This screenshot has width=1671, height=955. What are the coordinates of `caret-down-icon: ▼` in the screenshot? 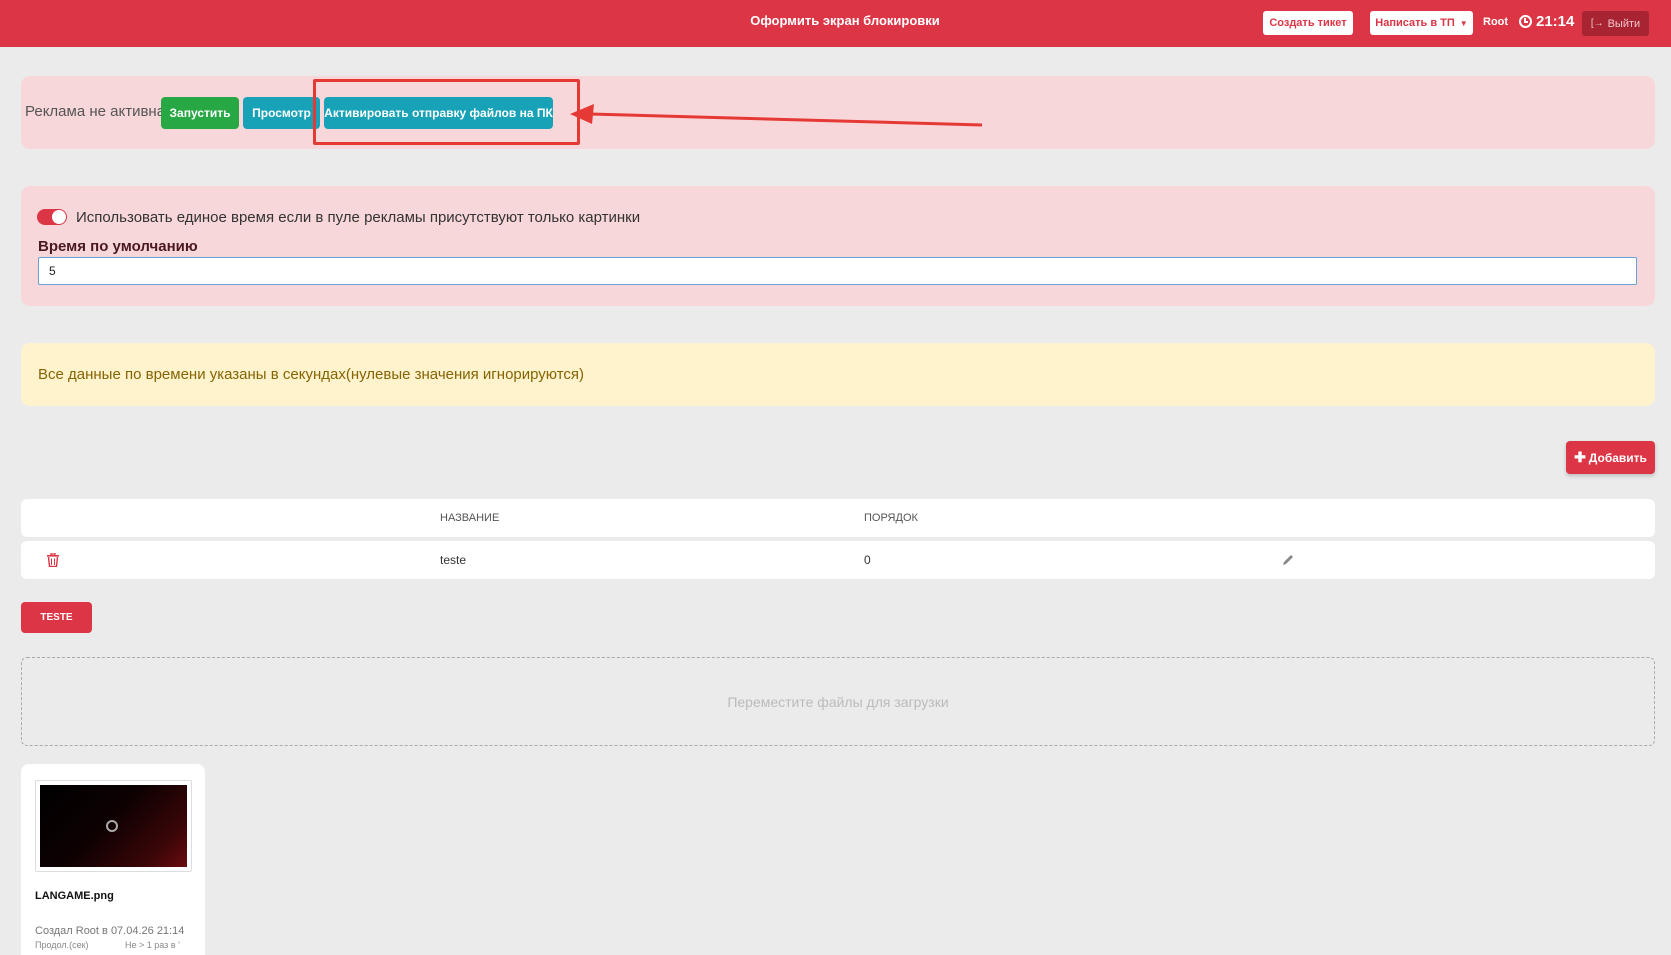 It's located at (1463, 23).